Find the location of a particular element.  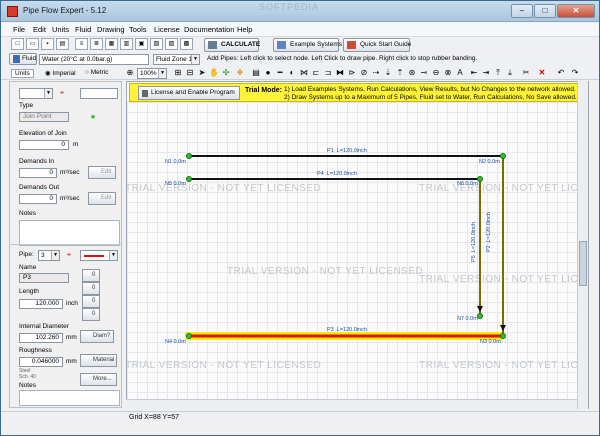

chart-icon: ▥ is located at coordinates (126, 44).